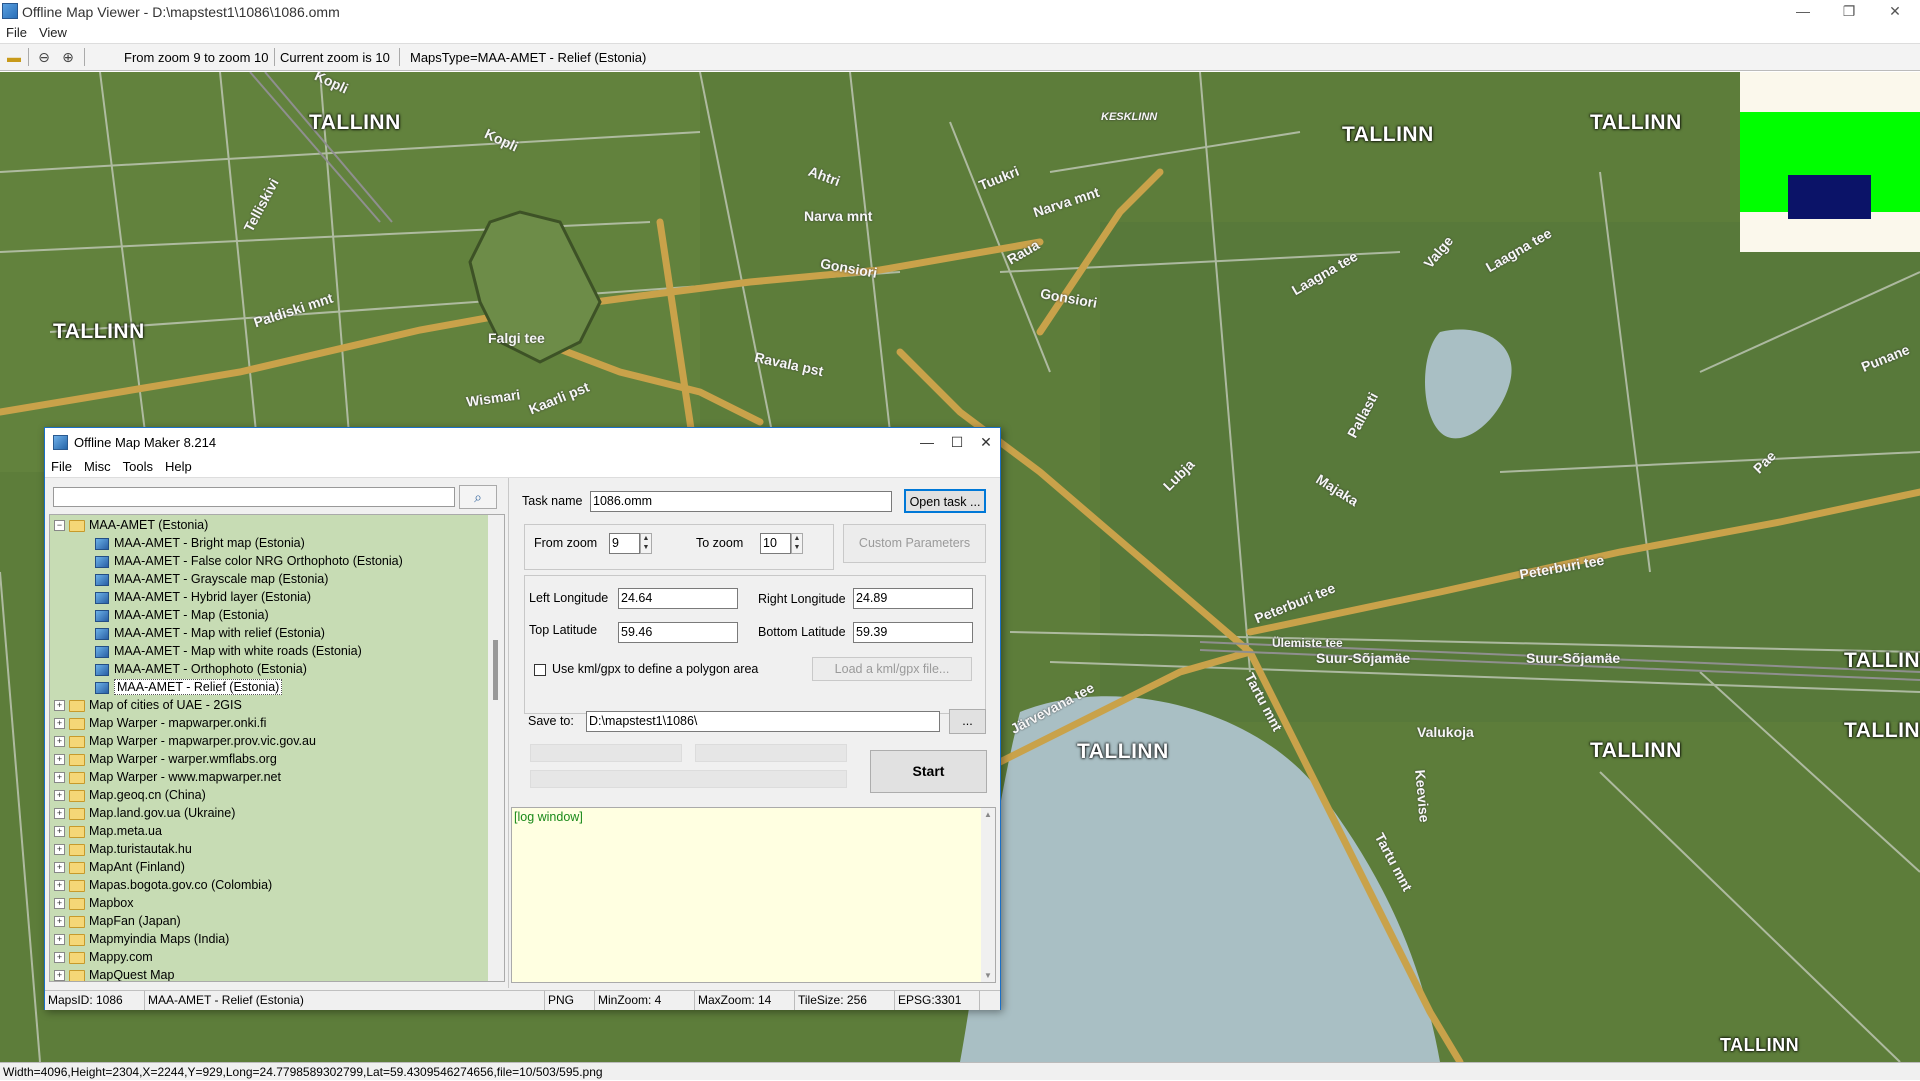 The width and height of the screenshot is (1920, 1081). What do you see at coordinates (144, 813) in the screenshot?
I see `tree-folder: + Map.land.gov.ua (Ukraine)` at bounding box center [144, 813].